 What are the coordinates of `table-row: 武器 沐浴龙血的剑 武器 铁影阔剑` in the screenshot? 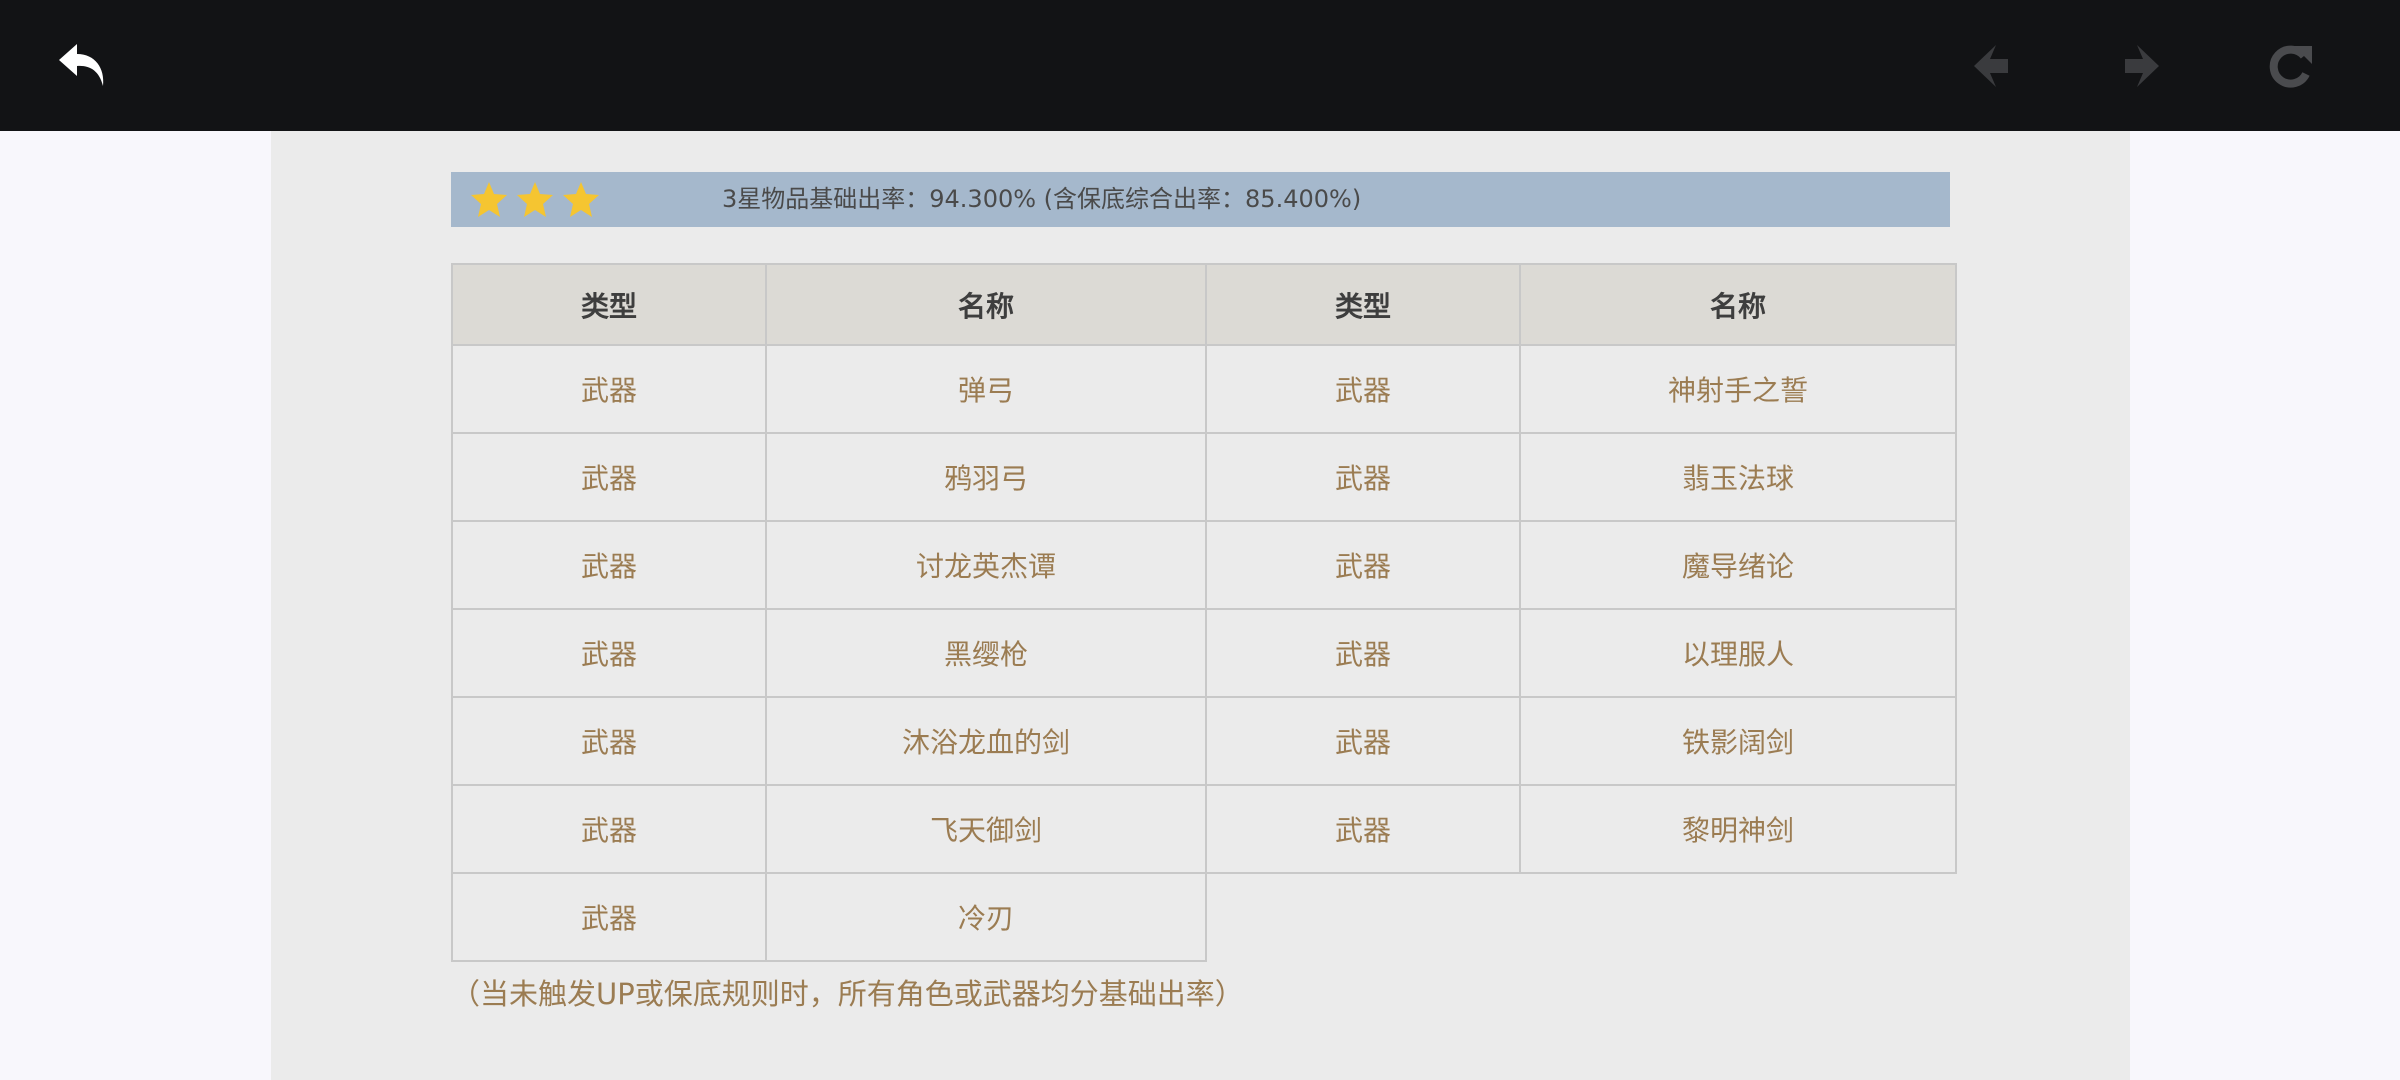 It's located at (1204, 741).